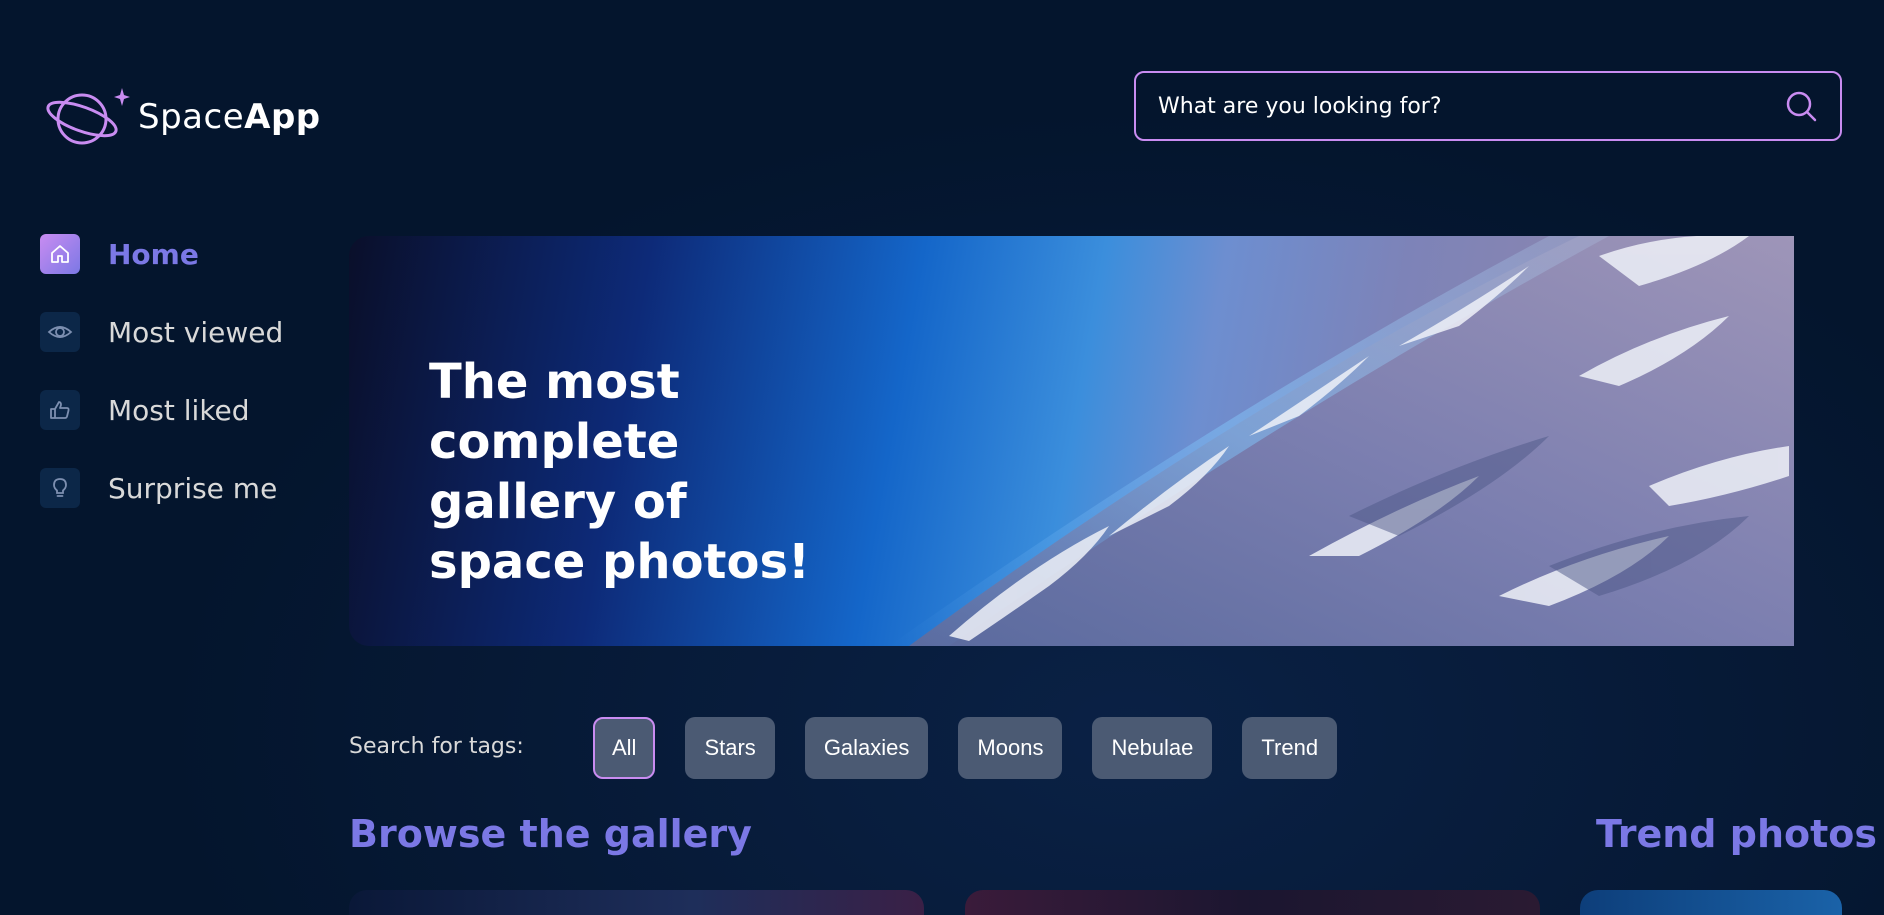 This screenshot has height=915, width=1884. I want to click on tag-list: All Stars Galaxies Moons Nebulae Trend, so click(965, 748).